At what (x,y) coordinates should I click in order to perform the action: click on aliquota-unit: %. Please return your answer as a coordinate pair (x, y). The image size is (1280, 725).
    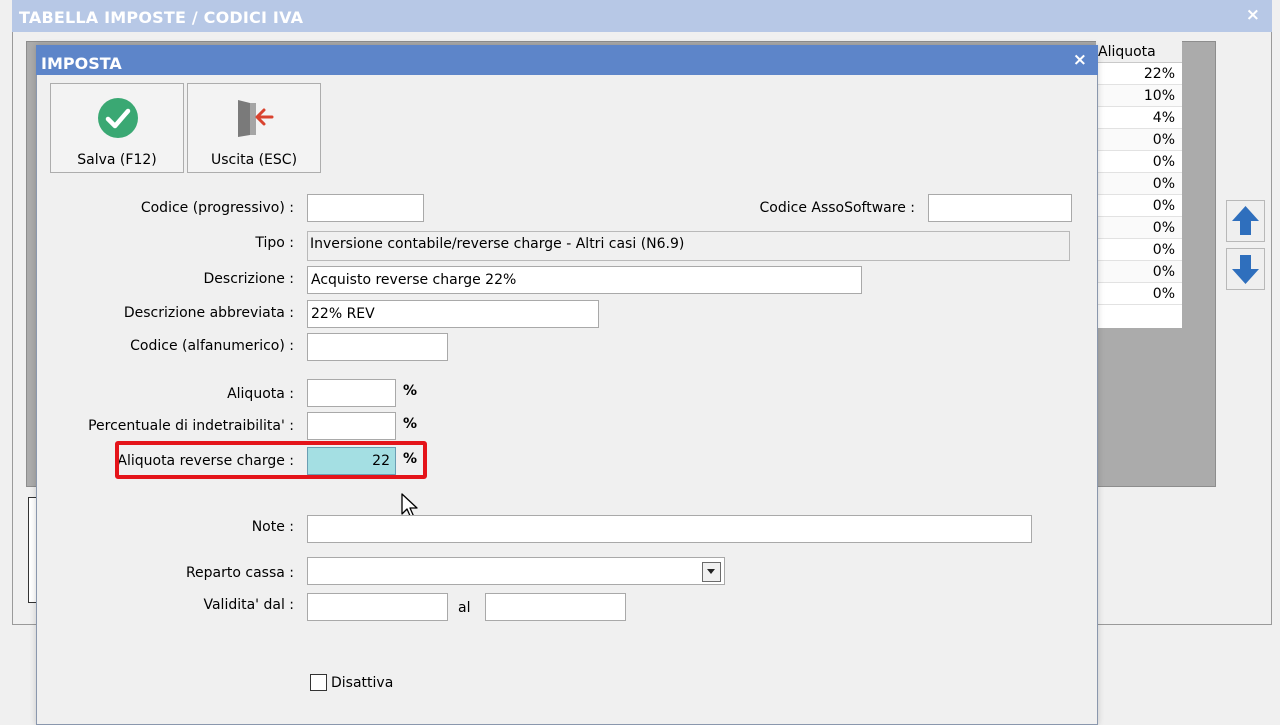
    Looking at the image, I should click on (410, 391).